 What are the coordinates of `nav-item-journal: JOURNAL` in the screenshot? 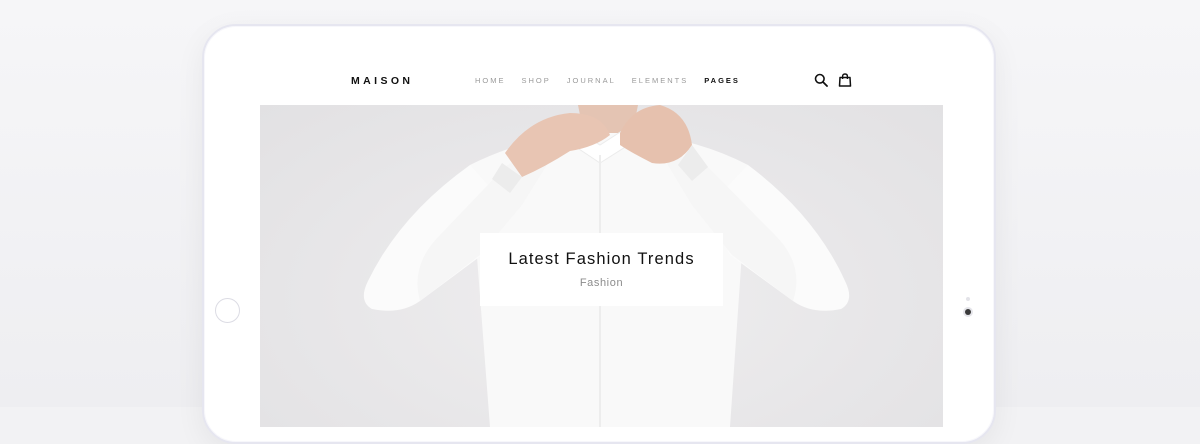 It's located at (591, 80).